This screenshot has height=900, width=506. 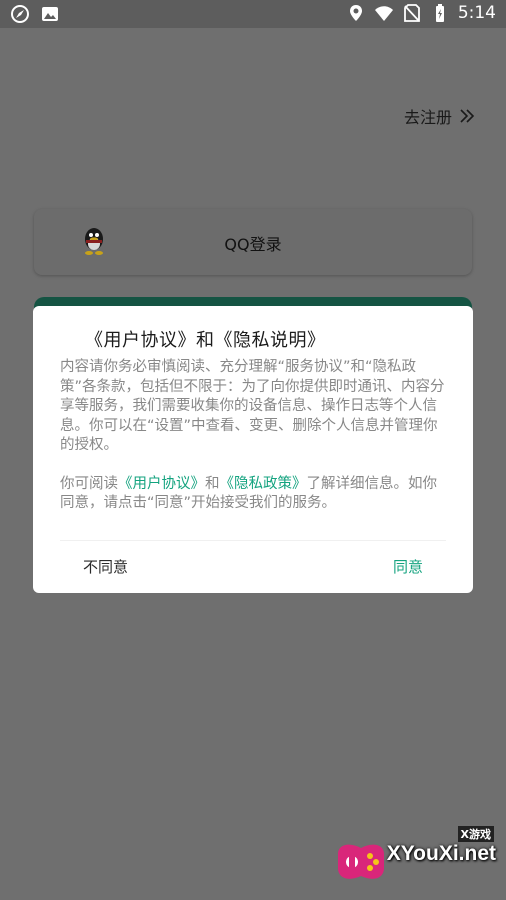 I want to click on battery-charging-icon, so click(x=439, y=13).